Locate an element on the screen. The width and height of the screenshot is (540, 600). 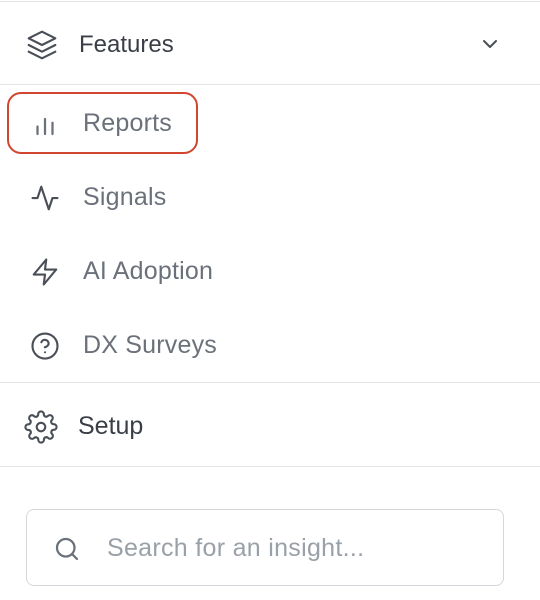
features-section-label: Features is located at coordinates (126, 44).